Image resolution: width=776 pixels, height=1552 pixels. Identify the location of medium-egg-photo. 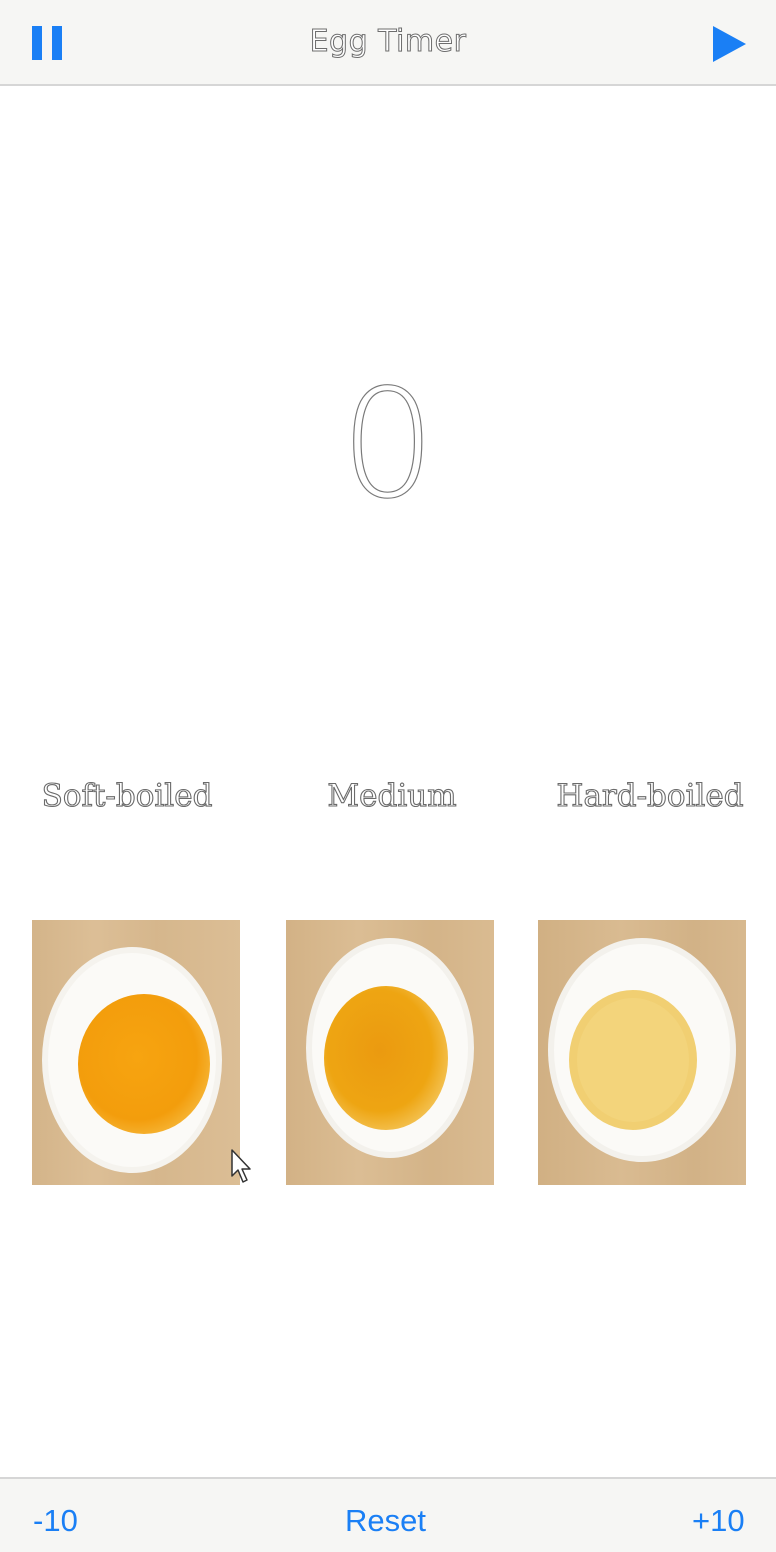
(390, 1052).